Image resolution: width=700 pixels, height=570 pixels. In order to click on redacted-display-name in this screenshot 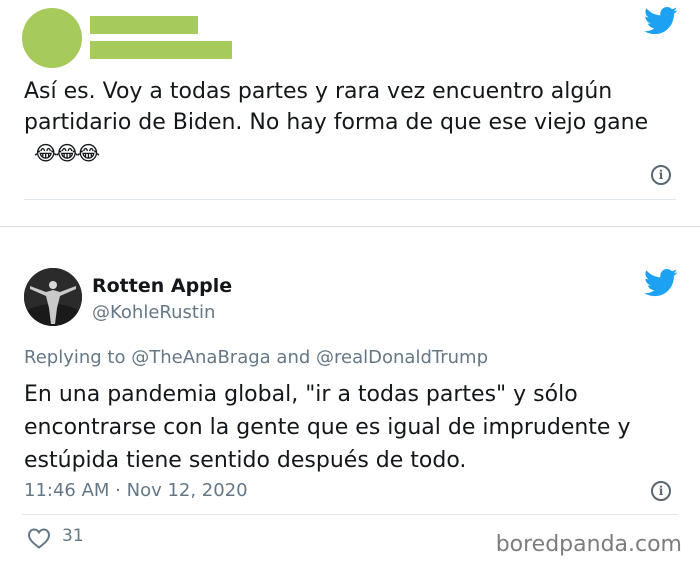, I will do `click(144, 25)`.